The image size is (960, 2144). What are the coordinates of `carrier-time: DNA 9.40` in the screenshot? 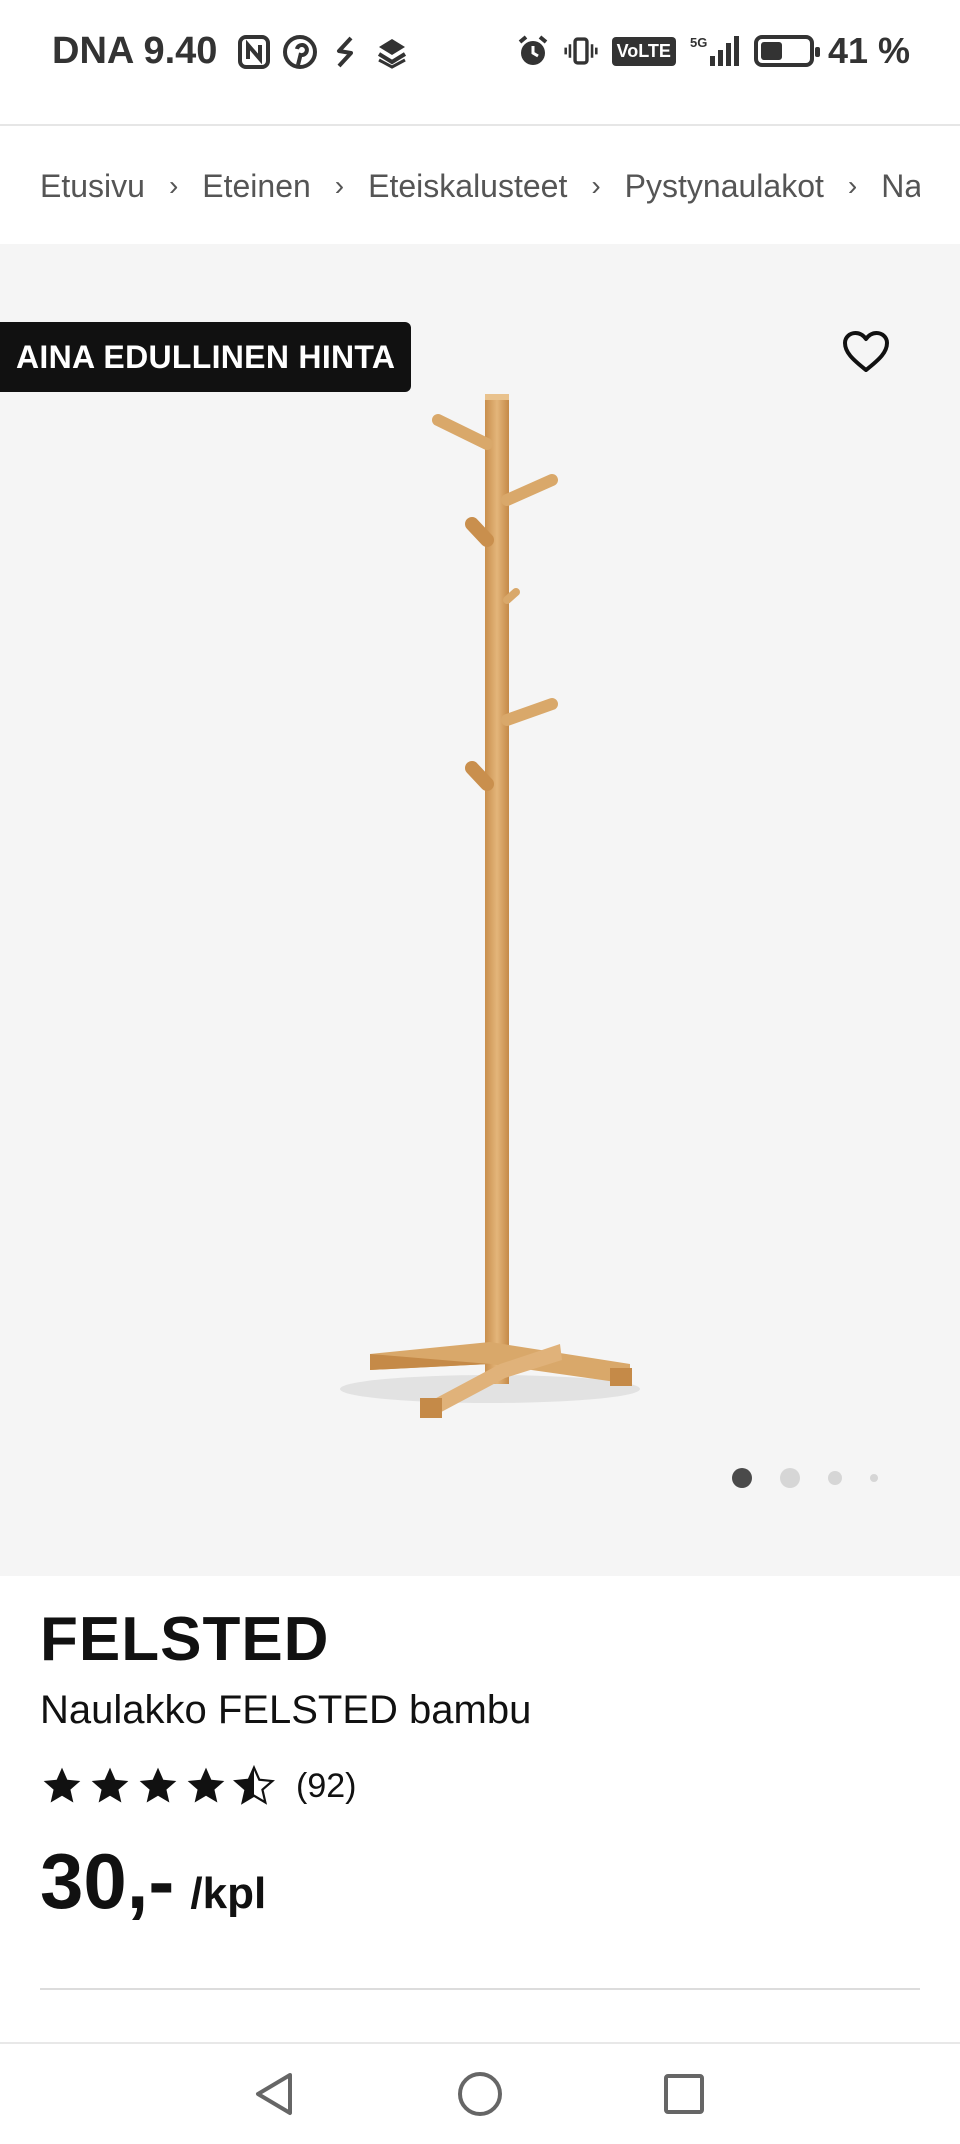 It's located at (135, 51).